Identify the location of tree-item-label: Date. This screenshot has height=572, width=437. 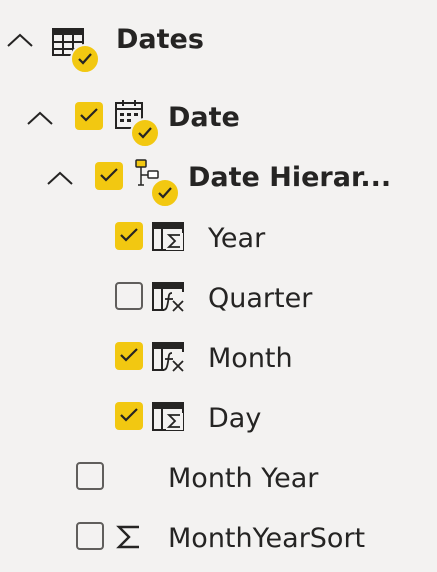
(204, 117).